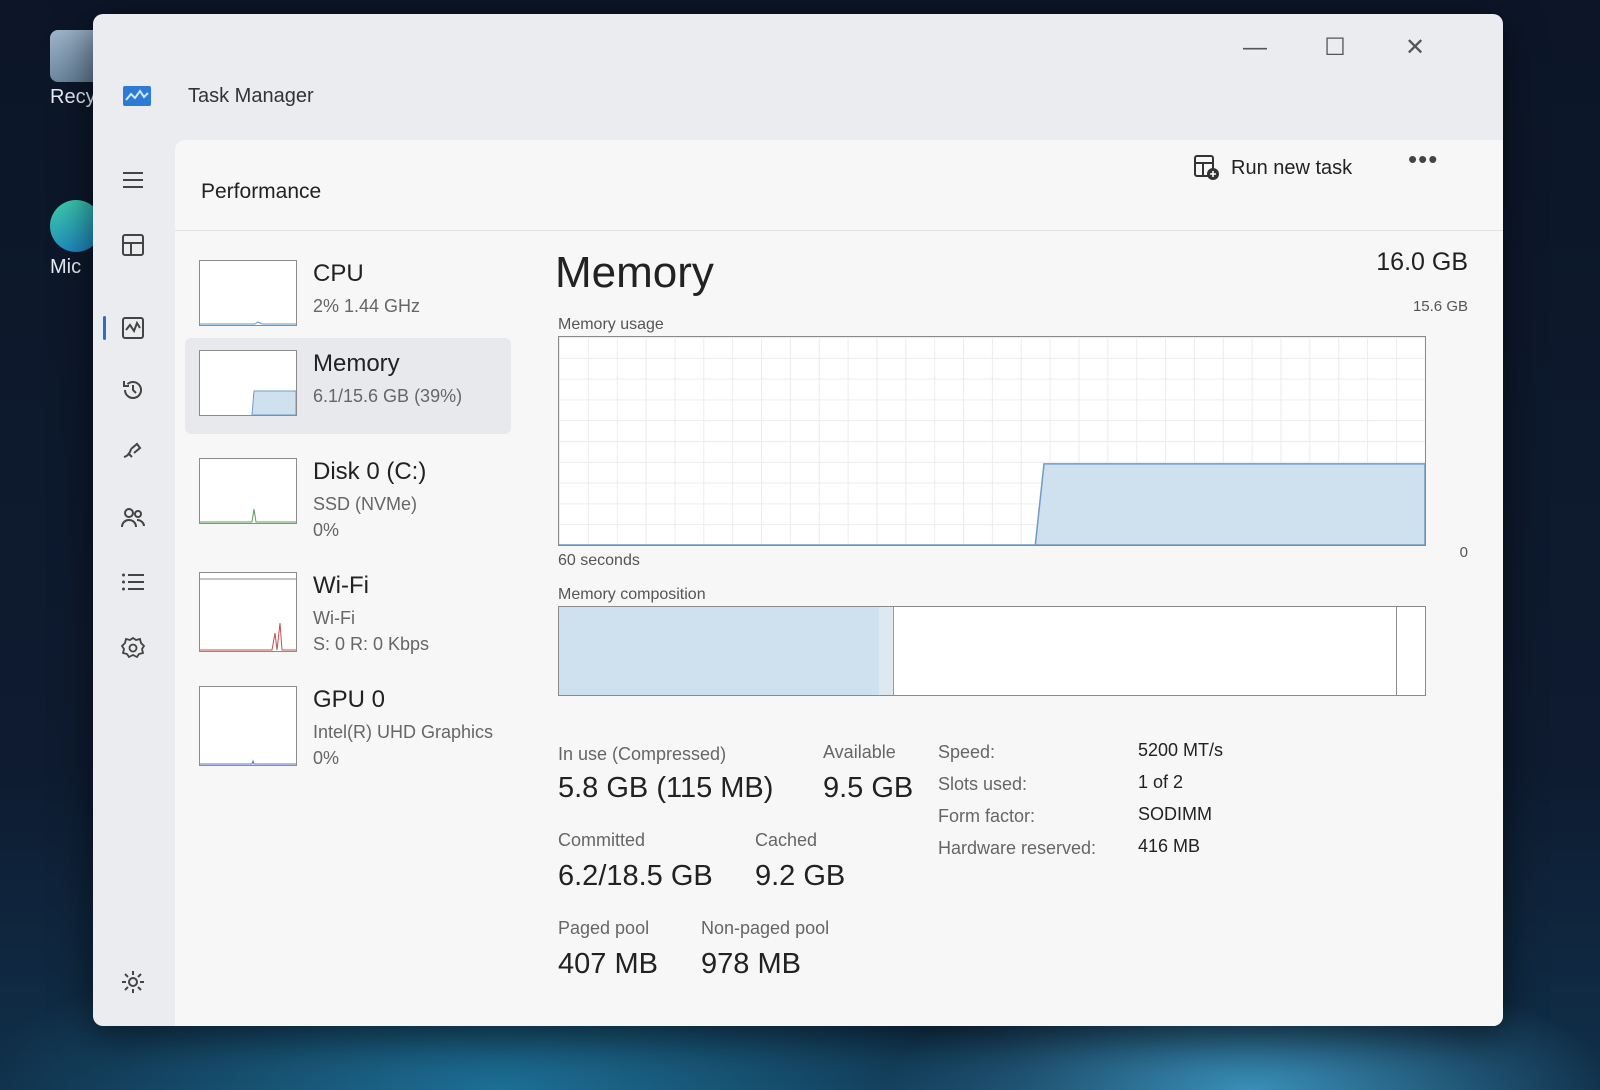  I want to click on device-name: Wi-Fi, so click(341, 585).